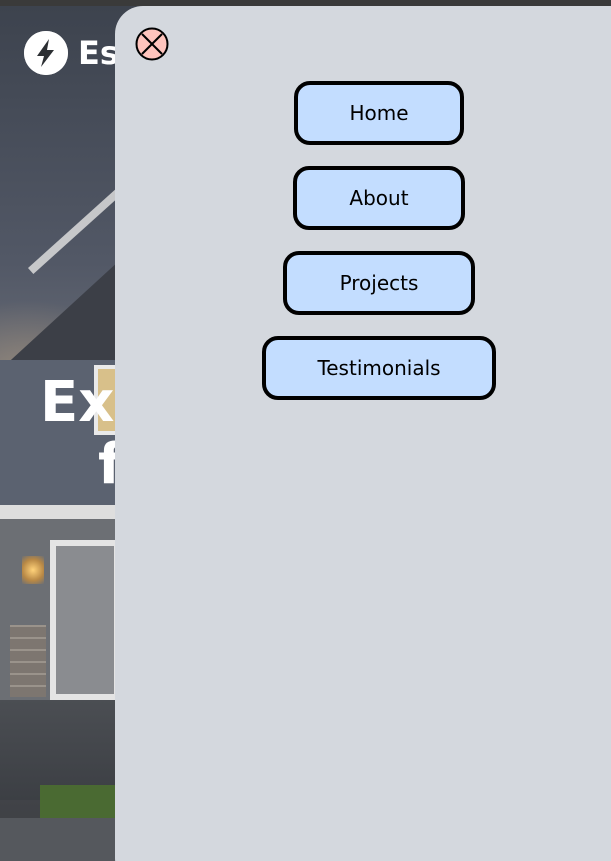 This screenshot has height=861, width=611. Describe the element at coordinates (28, 661) in the screenshot. I see `stone-column` at that location.